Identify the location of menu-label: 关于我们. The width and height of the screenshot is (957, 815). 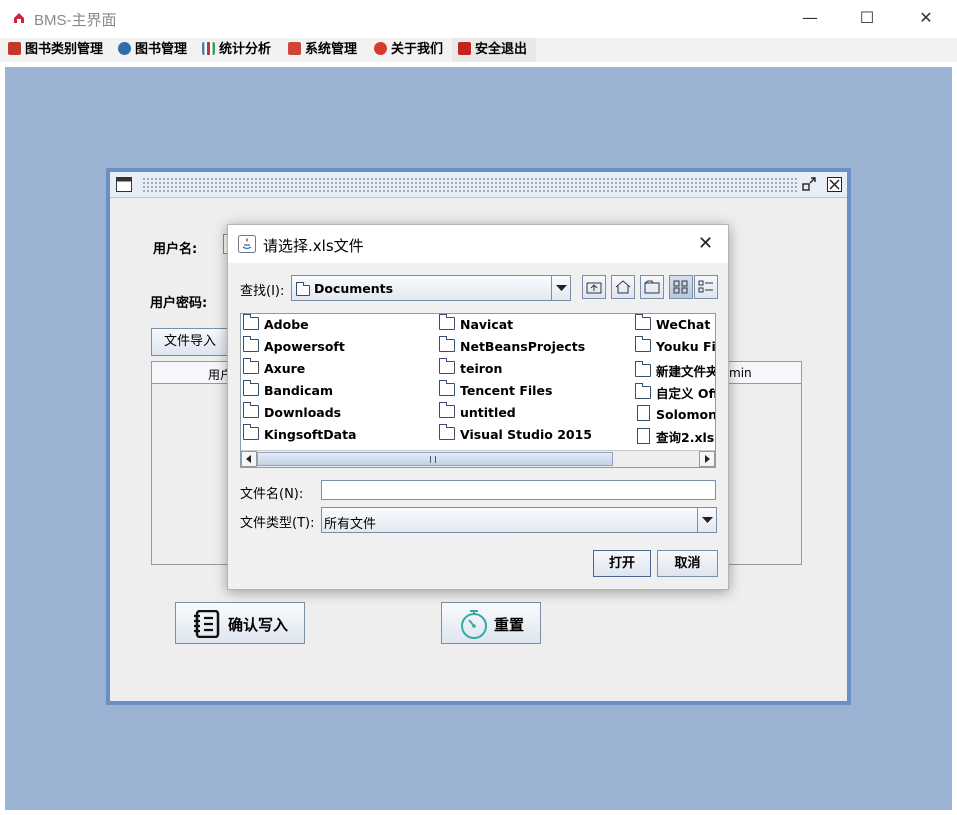
(417, 49).